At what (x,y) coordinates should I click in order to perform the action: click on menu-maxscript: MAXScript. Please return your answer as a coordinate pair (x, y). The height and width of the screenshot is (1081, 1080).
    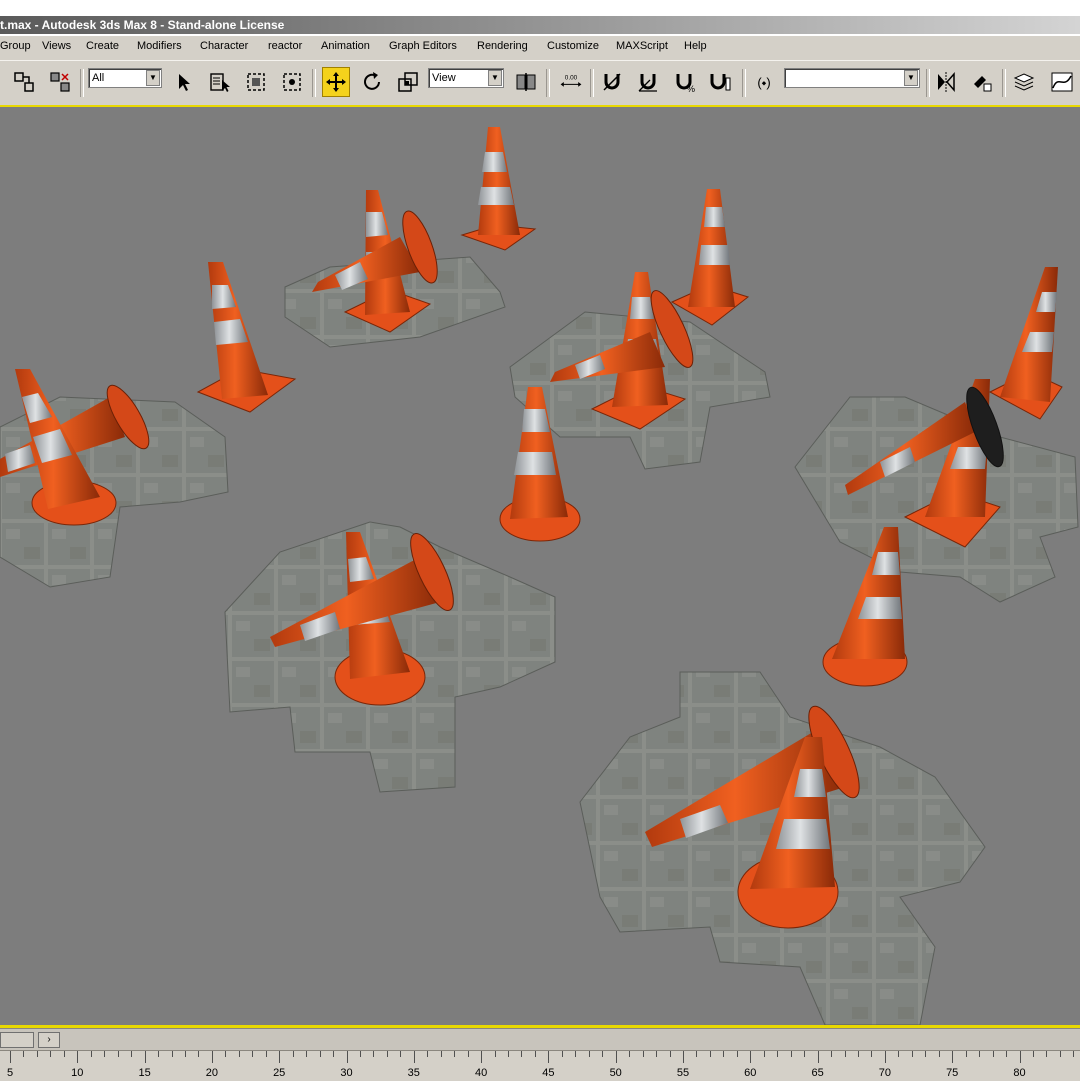
    Looking at the image, I should click on (642, 46).